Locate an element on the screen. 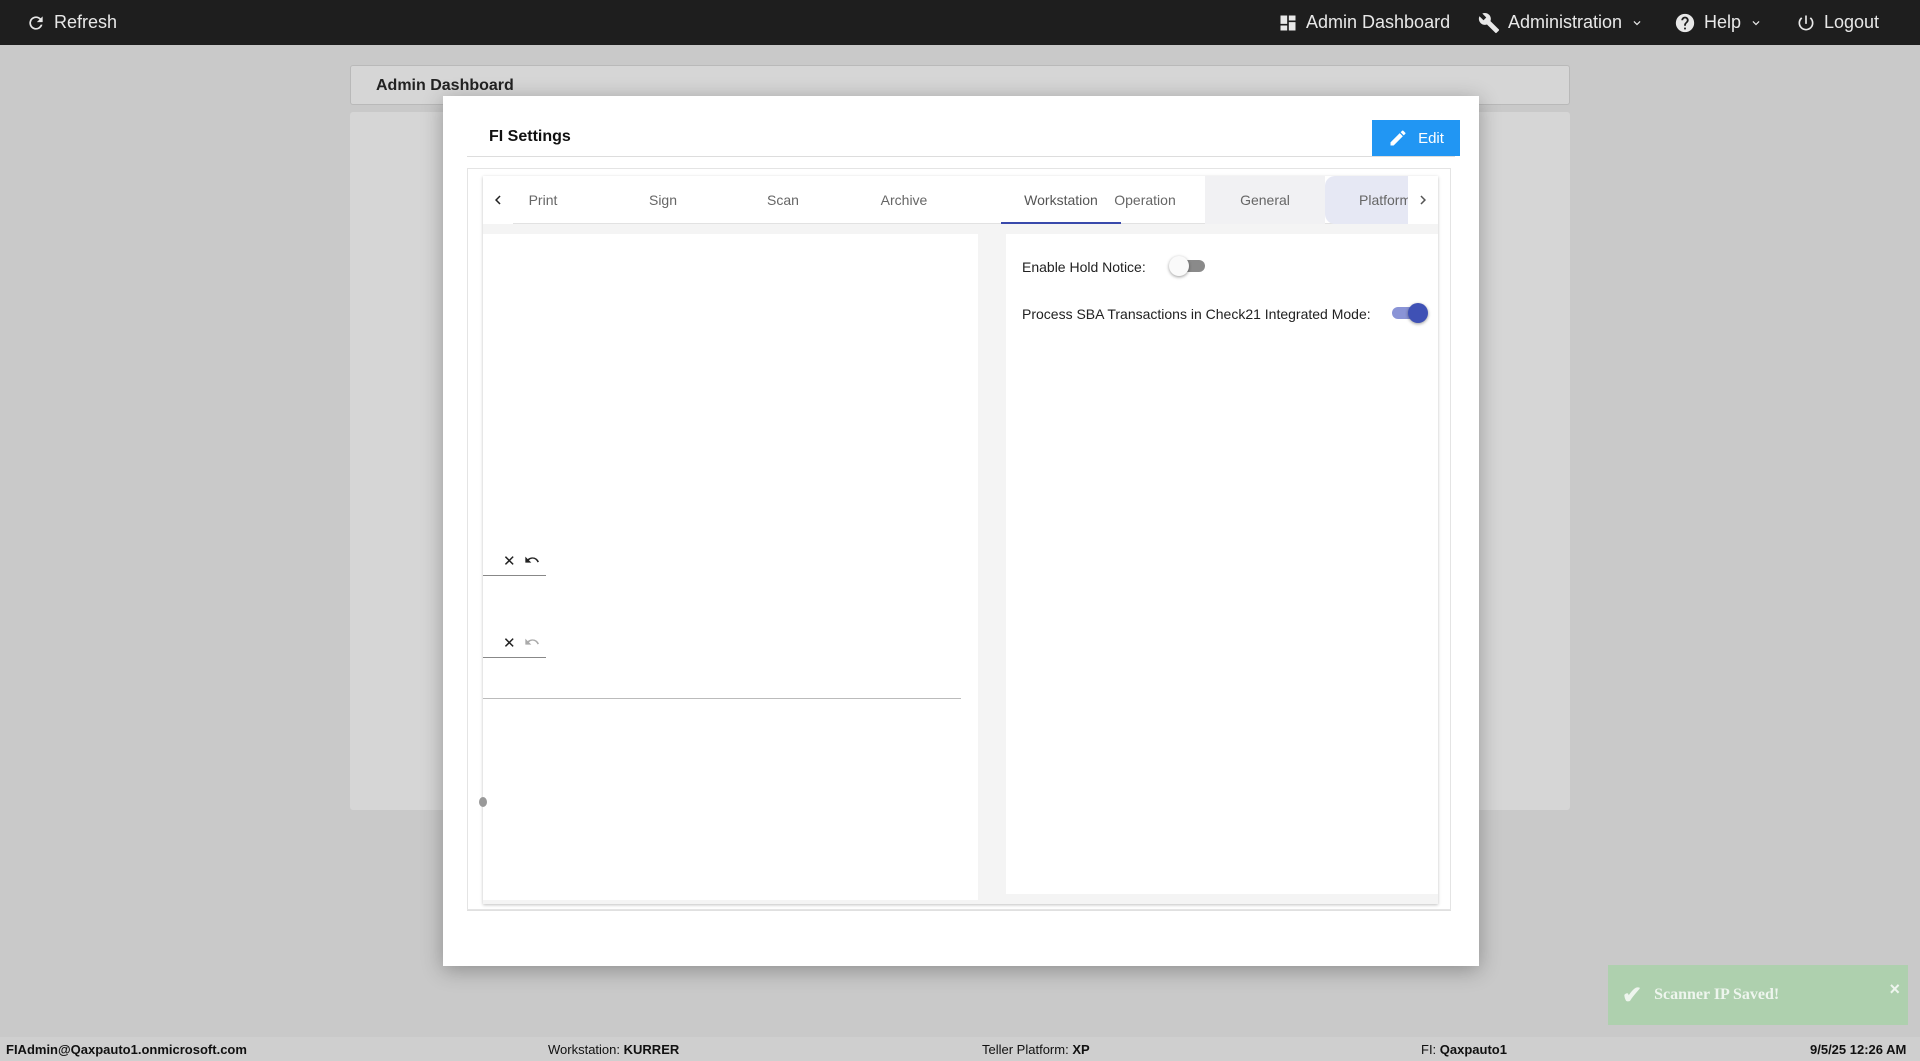 The height and width of the screenshot is (1061, 1920). help-menu: Help is located at coordinates (1718, 22).